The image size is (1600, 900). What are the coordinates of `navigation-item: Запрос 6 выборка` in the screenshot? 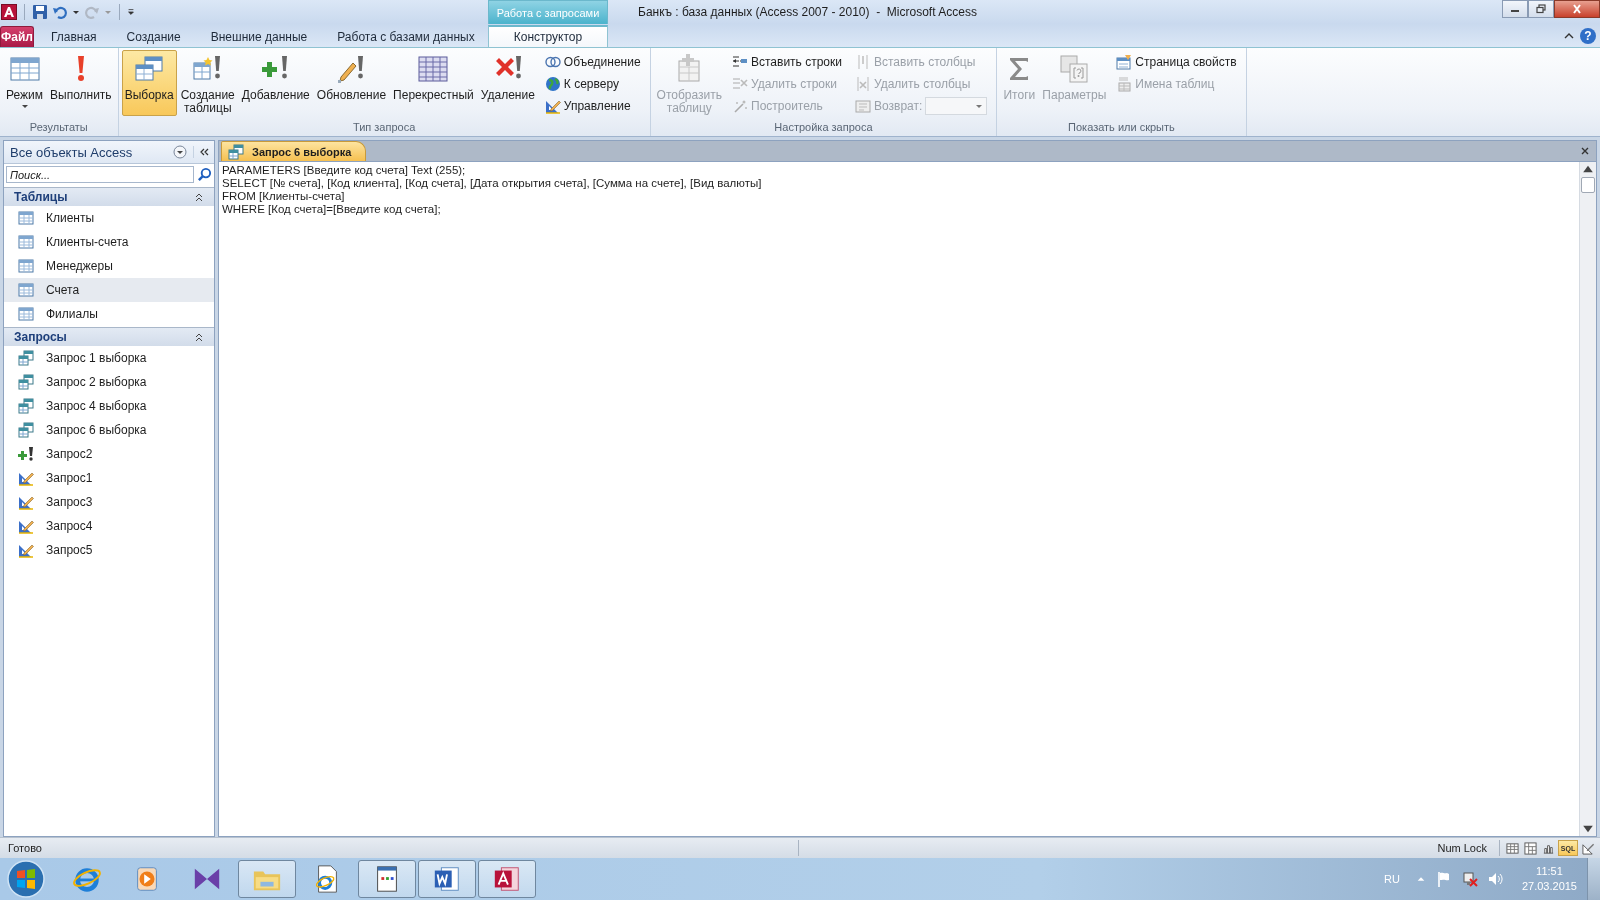 It's located at (109, 430).